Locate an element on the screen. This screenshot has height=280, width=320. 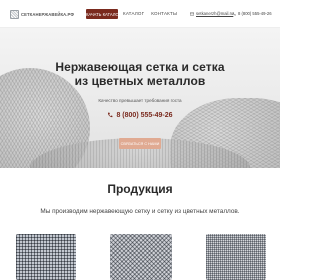
main-nav: КАТАЛОГ КОНТАКТЫ is located at coordinates (150, 13).